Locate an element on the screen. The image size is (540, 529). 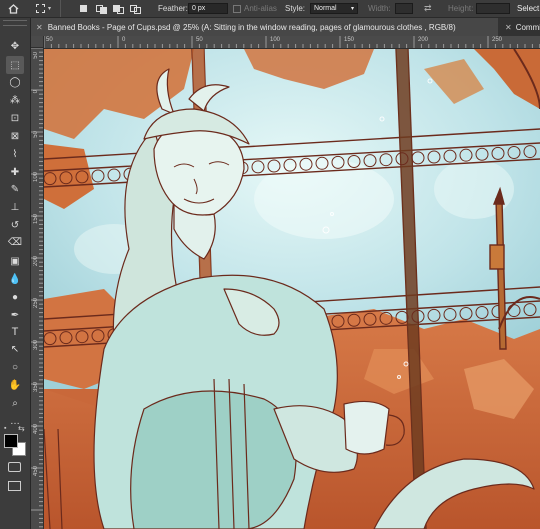
marquee-preset-icon: ▾ is located at coordinates (43, 8).